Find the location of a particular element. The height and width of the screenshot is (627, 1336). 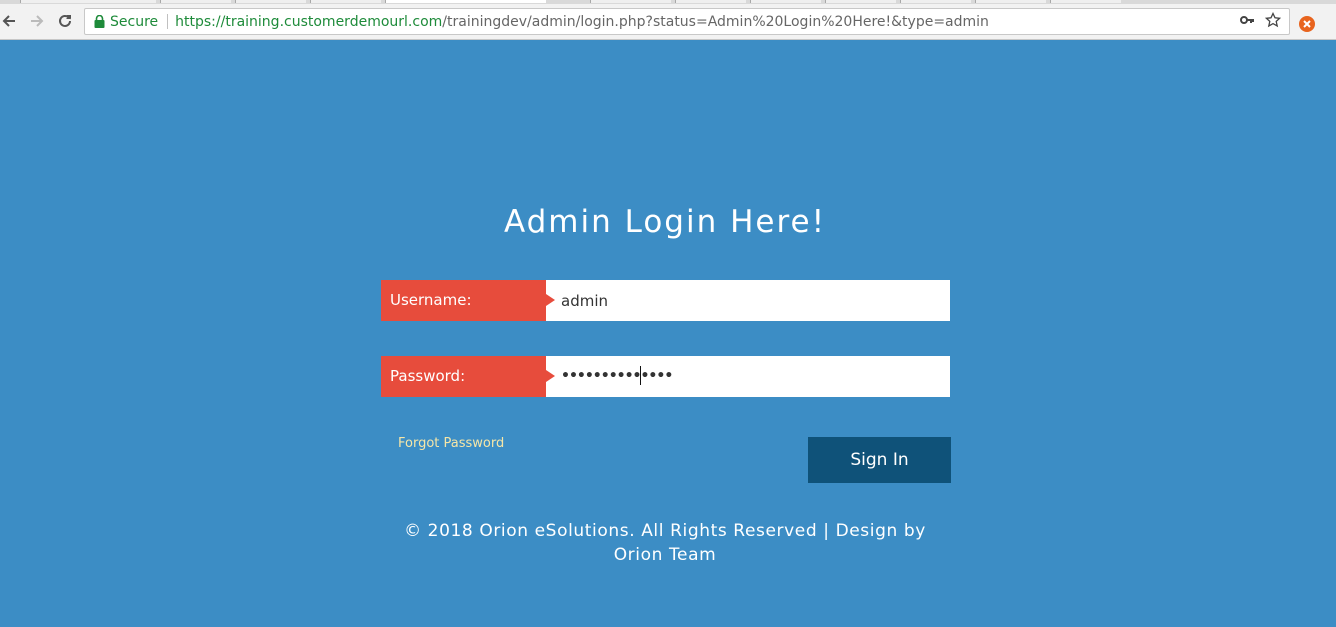

secure-label: Secure is located at coordinates (134, 21).